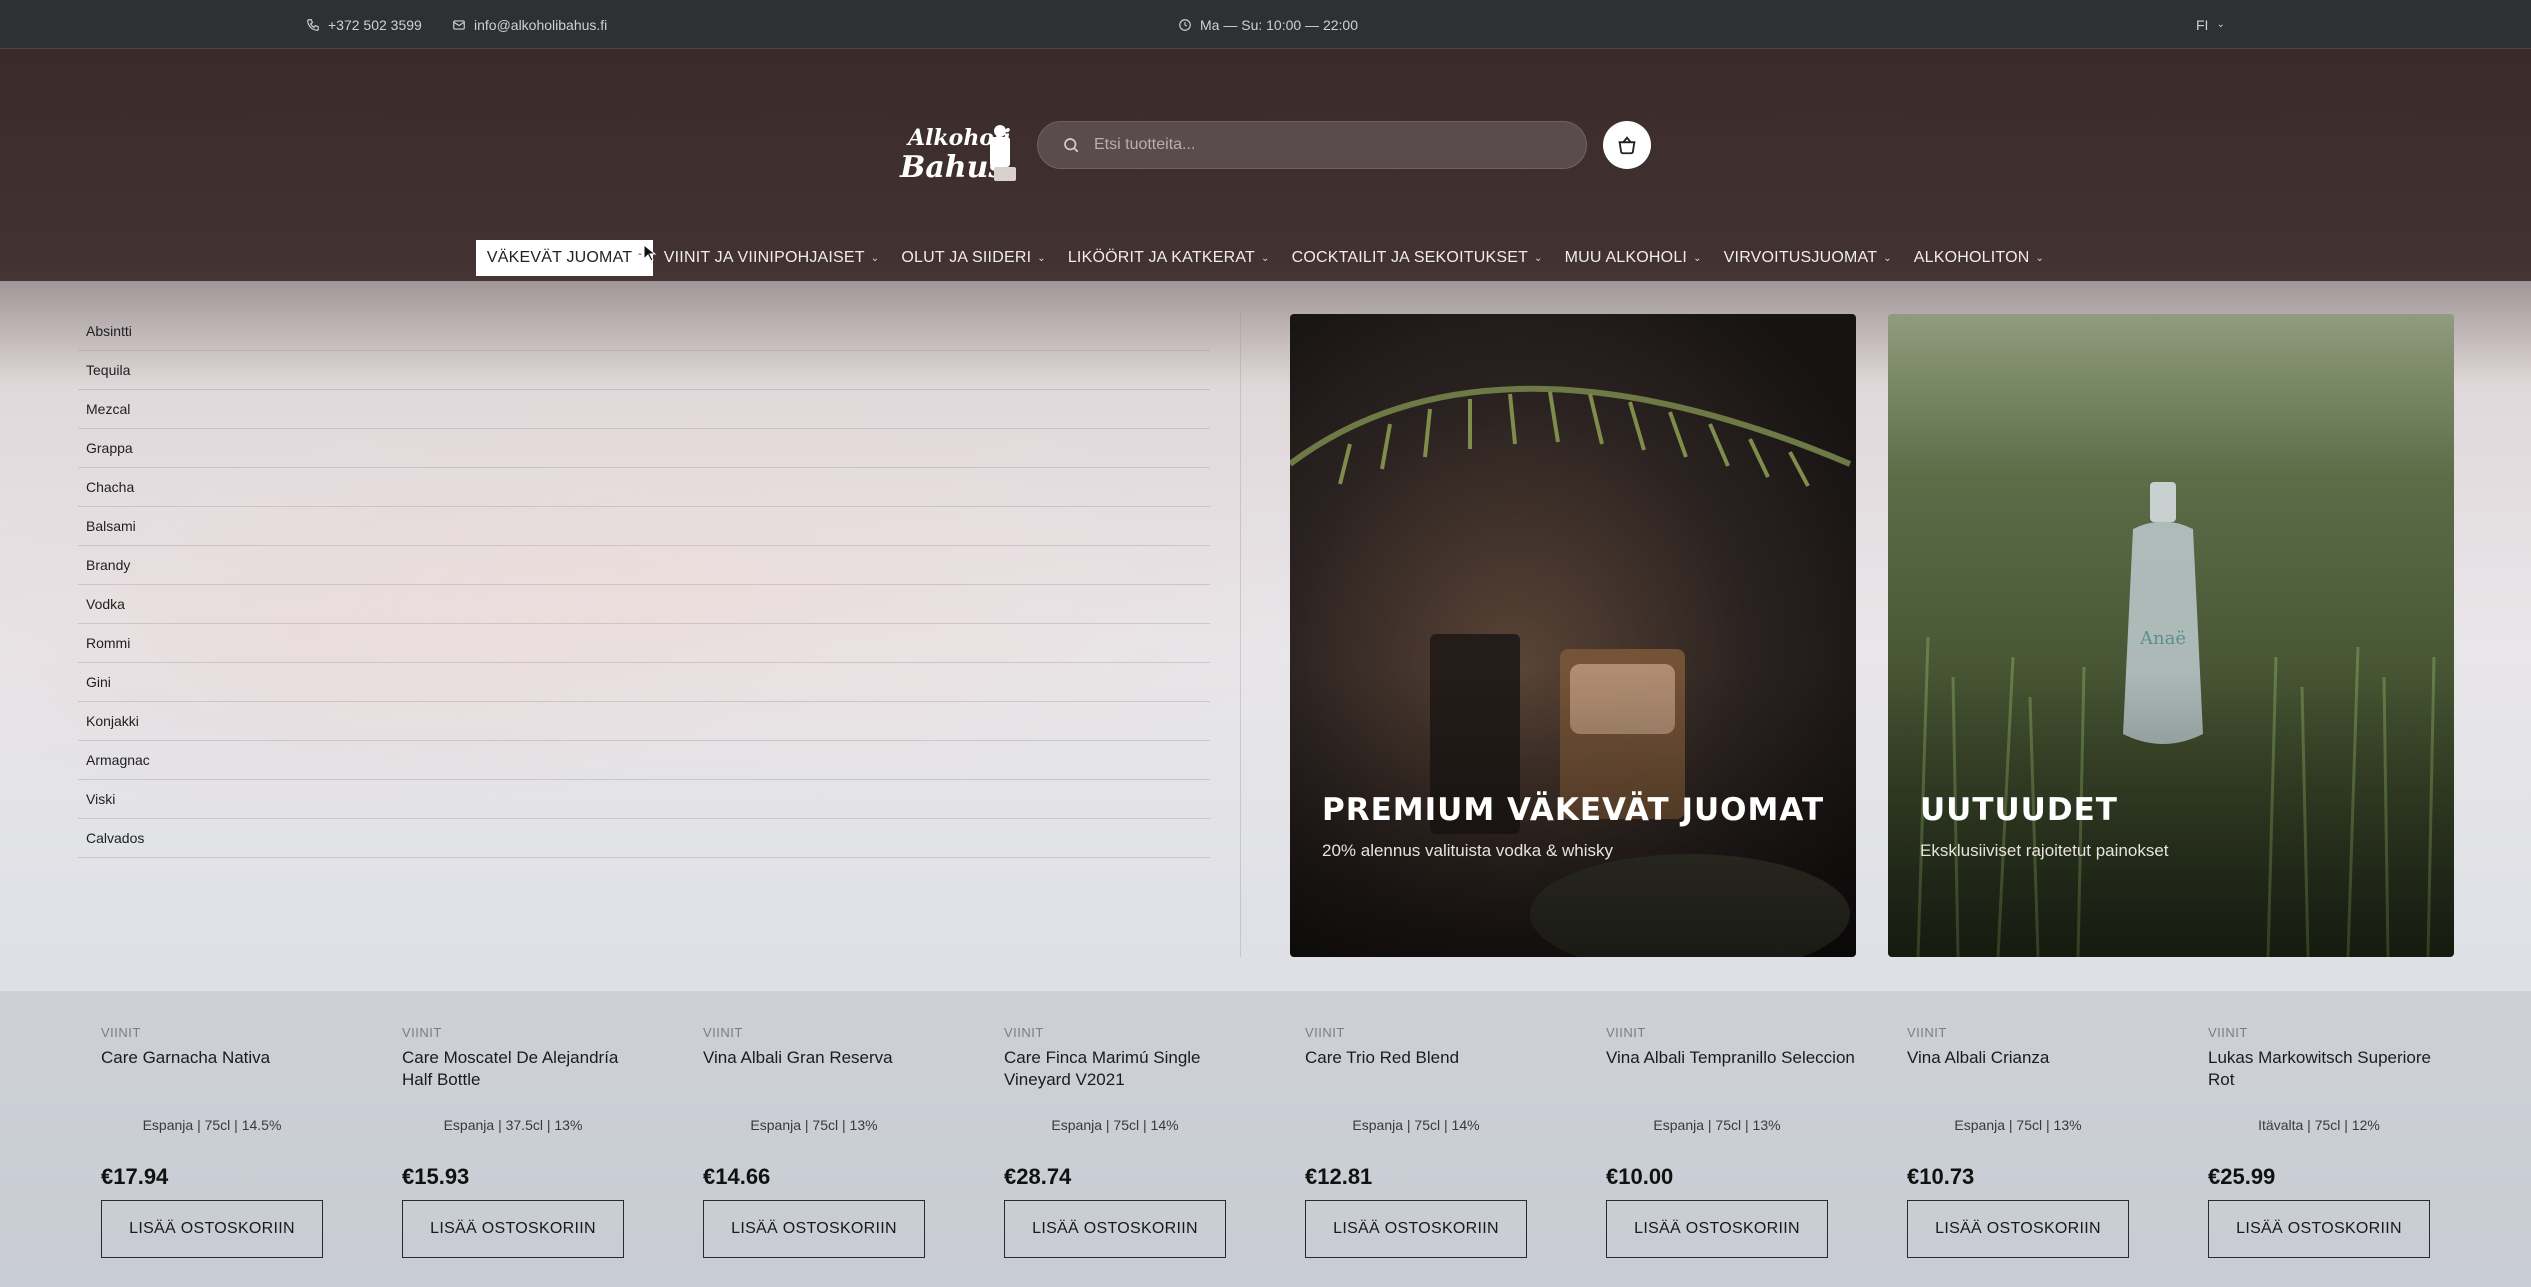  What do you see at coordinates (112, 721) in the screenshot?
I see `category-label: Konjakki` at bounding box center [112, 721].